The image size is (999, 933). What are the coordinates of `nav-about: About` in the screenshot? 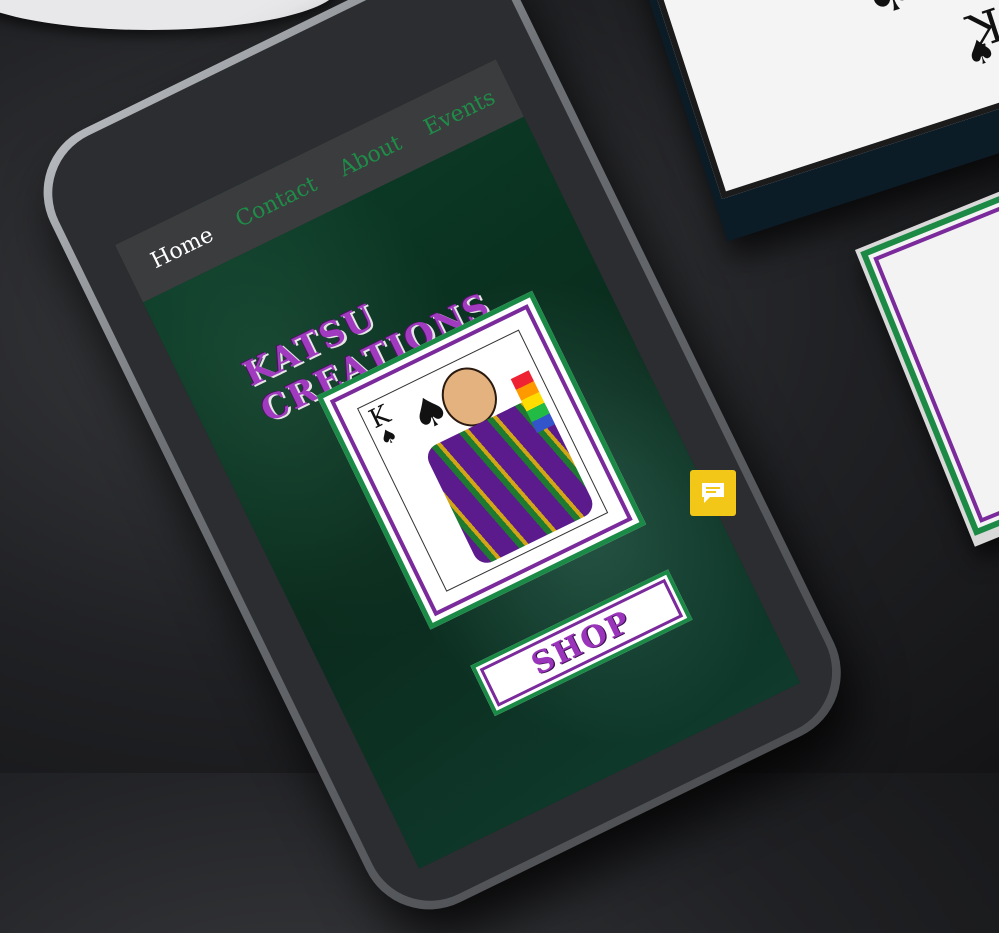 It's located at (370, 156).